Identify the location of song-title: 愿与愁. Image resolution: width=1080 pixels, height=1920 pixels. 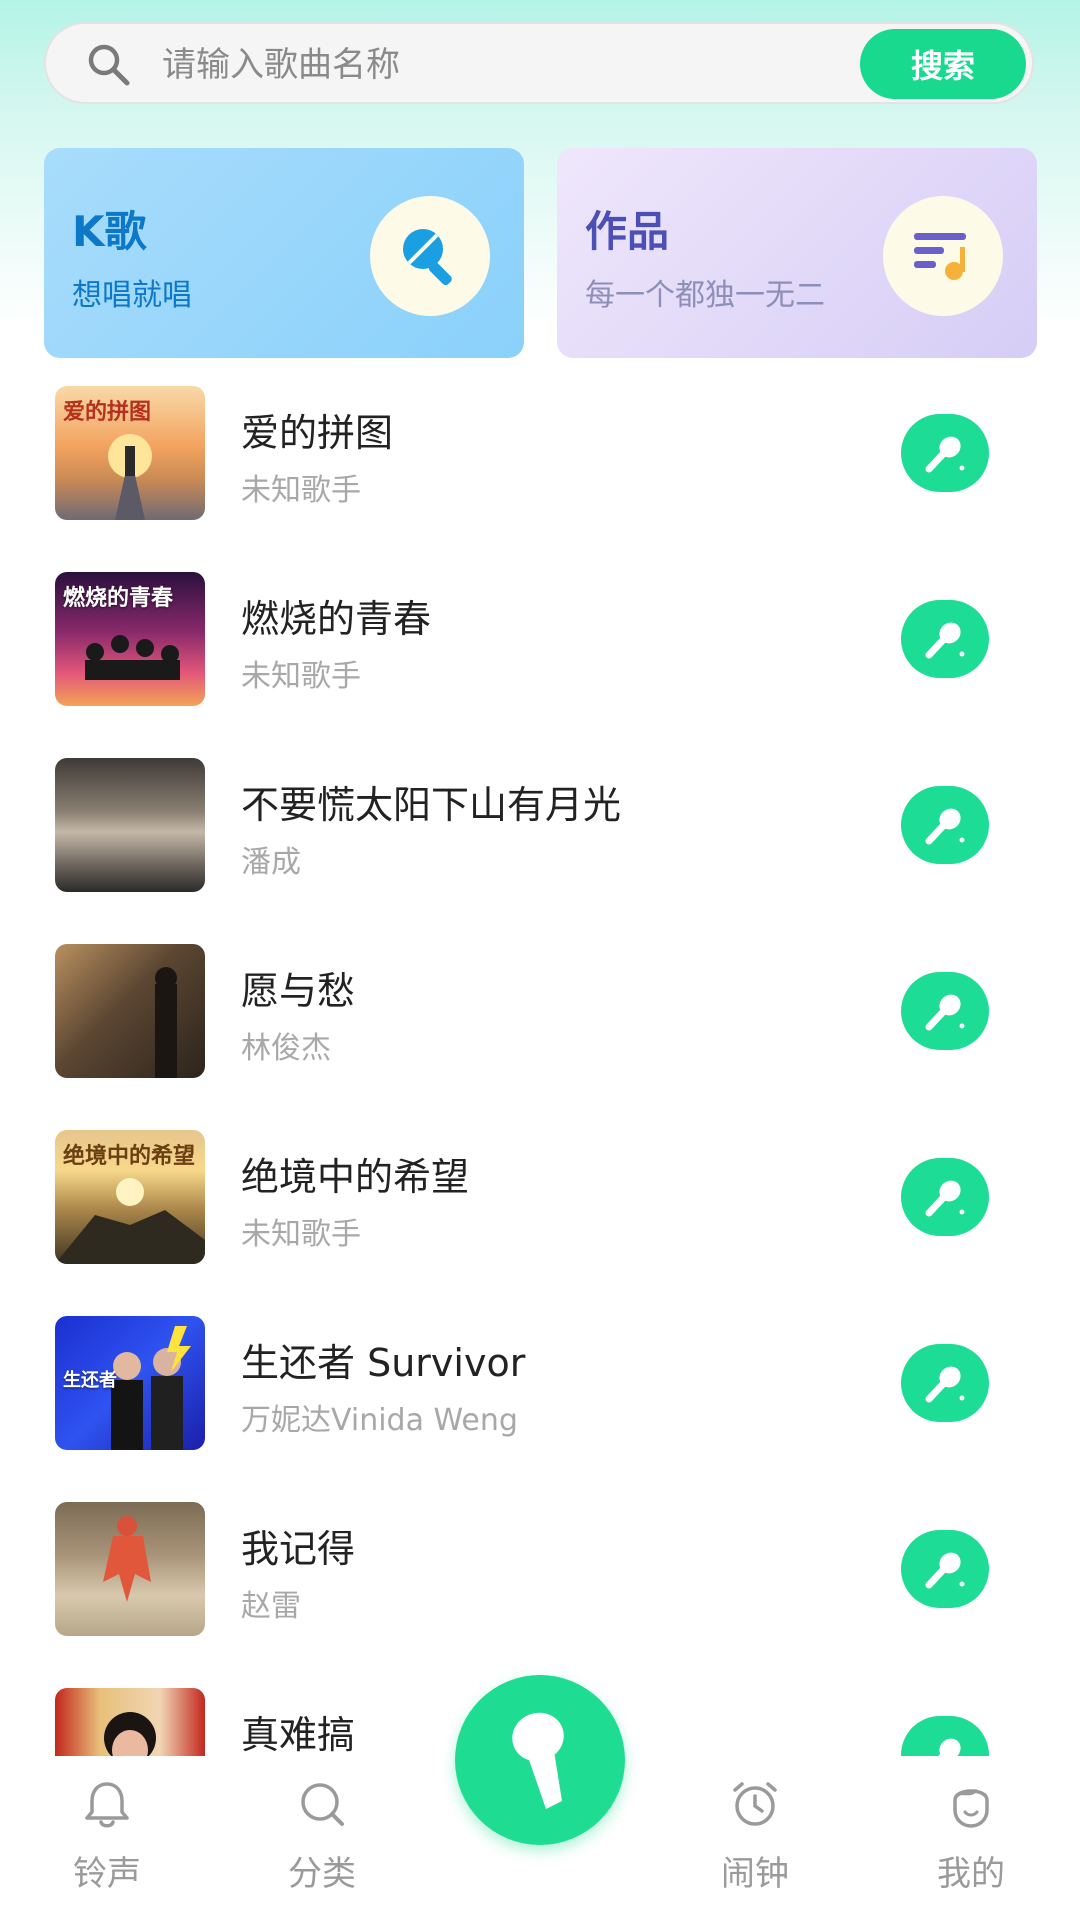
(298, 991).